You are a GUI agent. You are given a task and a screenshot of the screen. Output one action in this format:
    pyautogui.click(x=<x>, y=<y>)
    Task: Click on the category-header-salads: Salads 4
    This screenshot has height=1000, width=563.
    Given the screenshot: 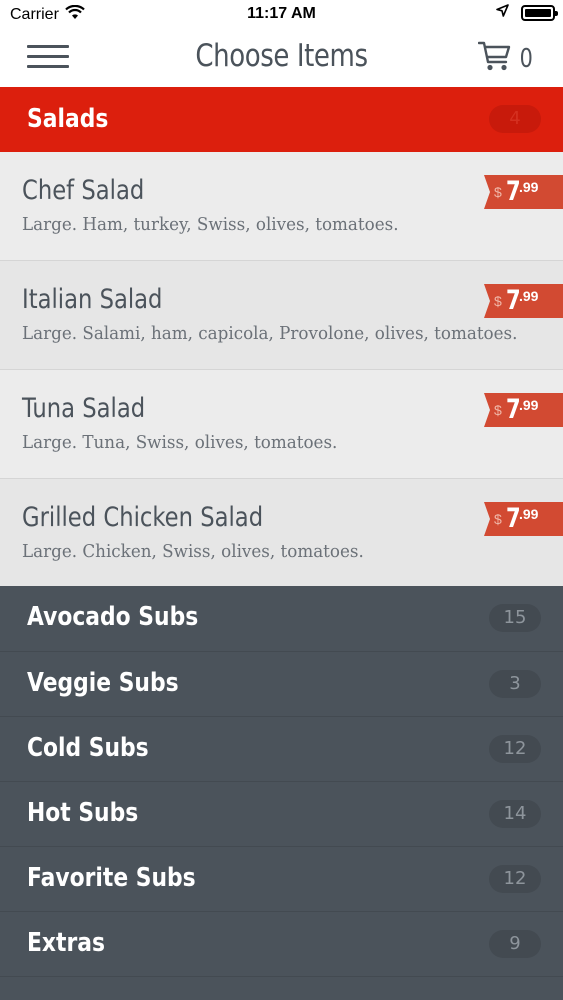 What is the action you would take?
    pyautogui.click(x=281, y=119)
    